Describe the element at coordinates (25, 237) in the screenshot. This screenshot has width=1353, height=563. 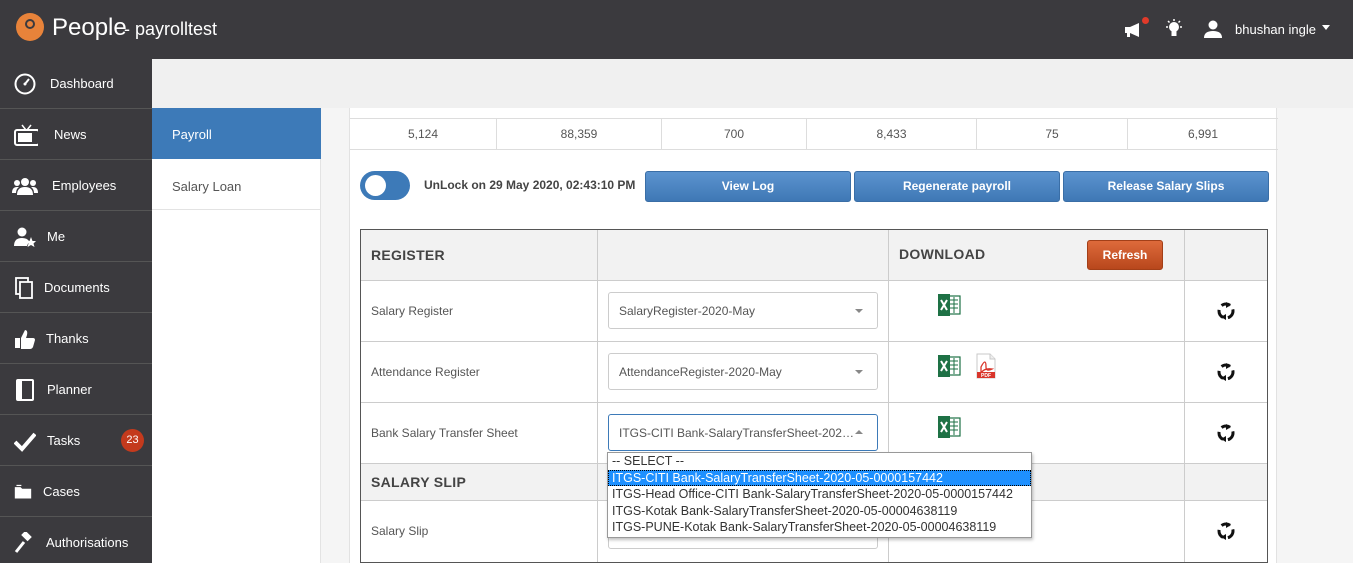
I see `user-star-icon` at that location.